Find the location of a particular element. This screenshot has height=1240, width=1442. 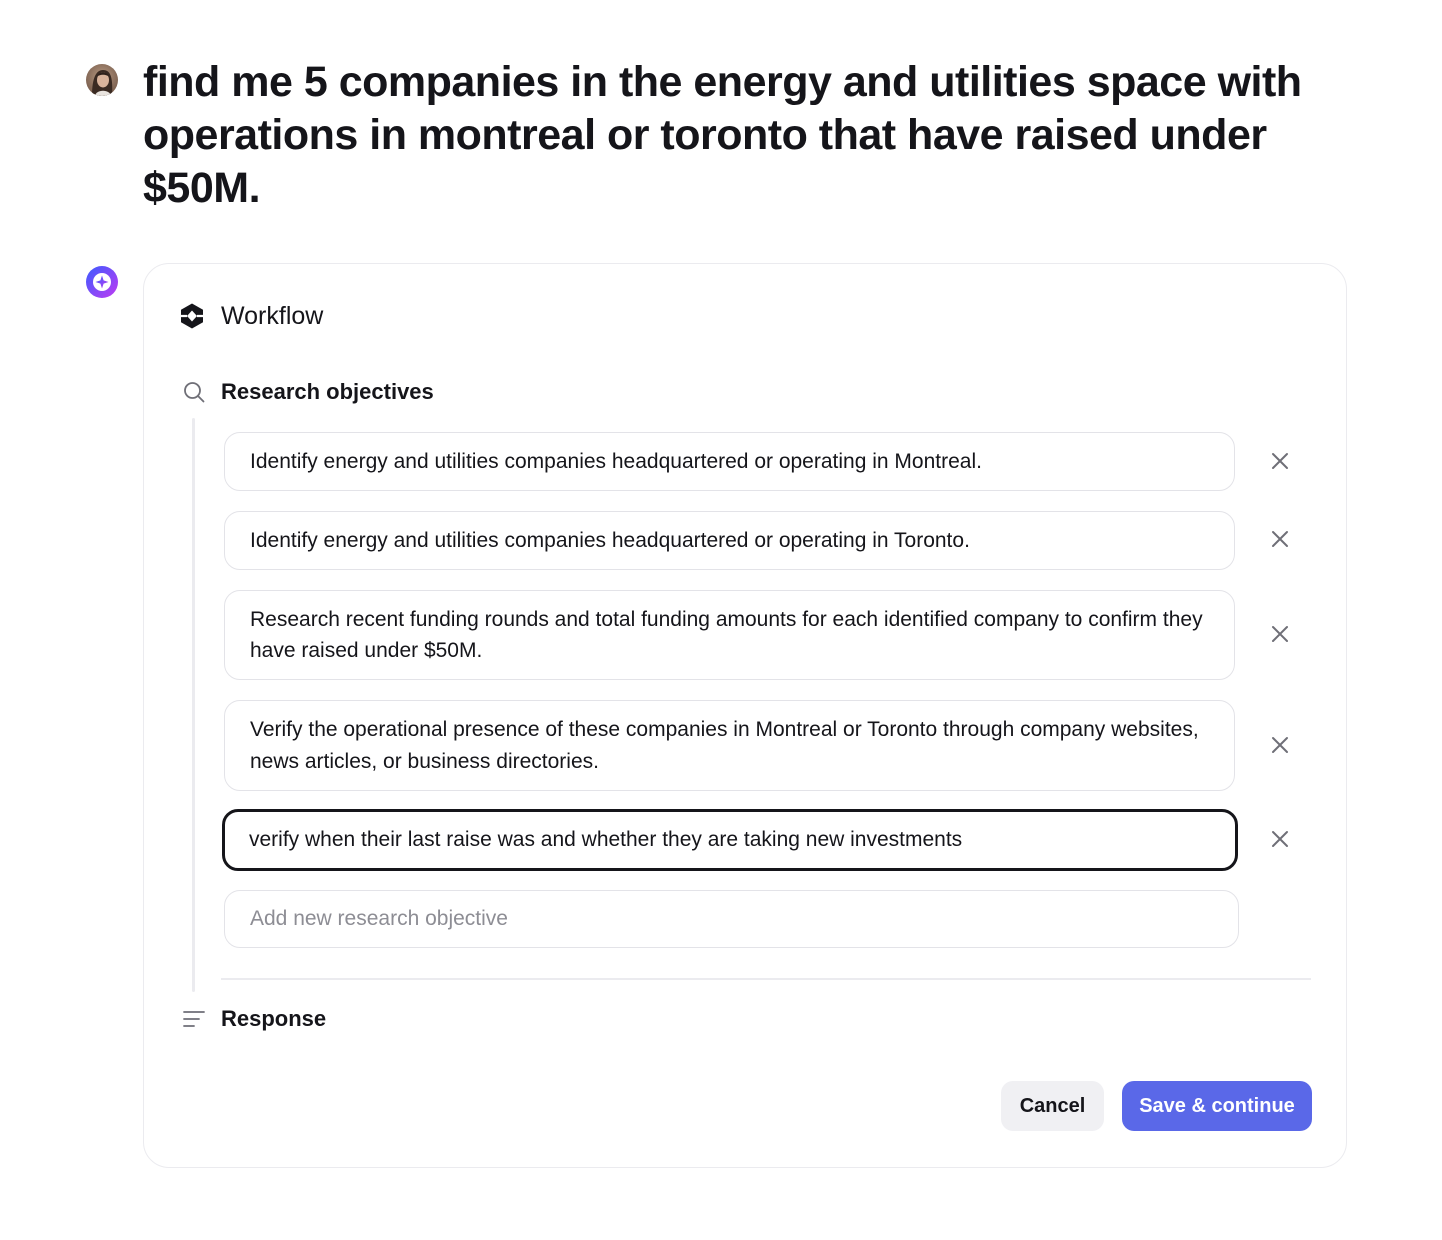

search-icon is located at coordinates (194, 392).